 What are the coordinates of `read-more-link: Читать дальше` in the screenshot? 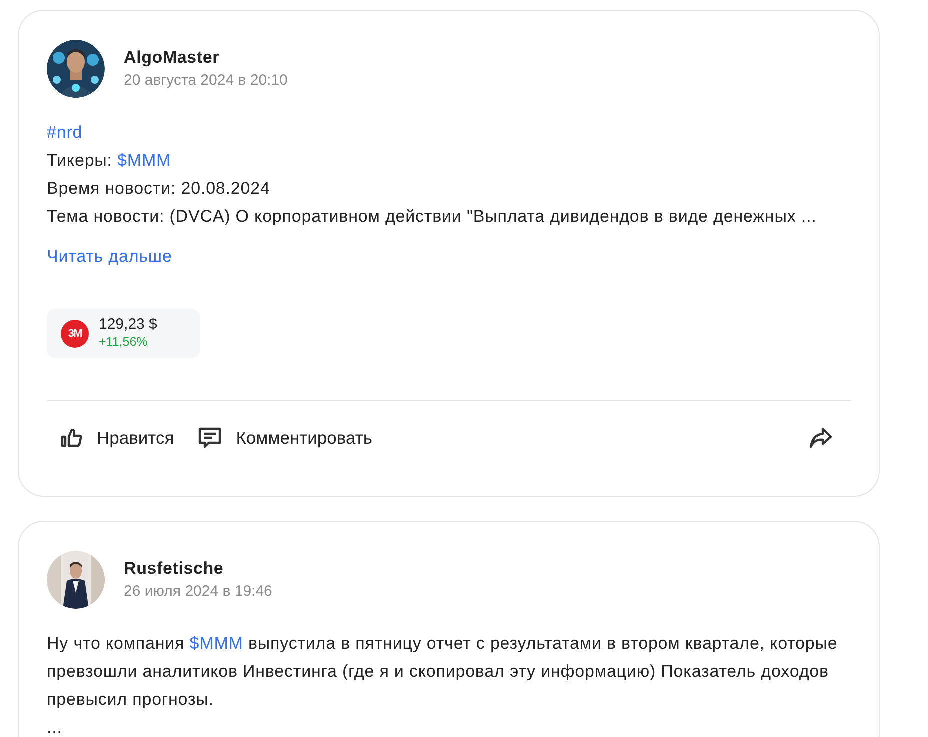 It's located at (109, 257).